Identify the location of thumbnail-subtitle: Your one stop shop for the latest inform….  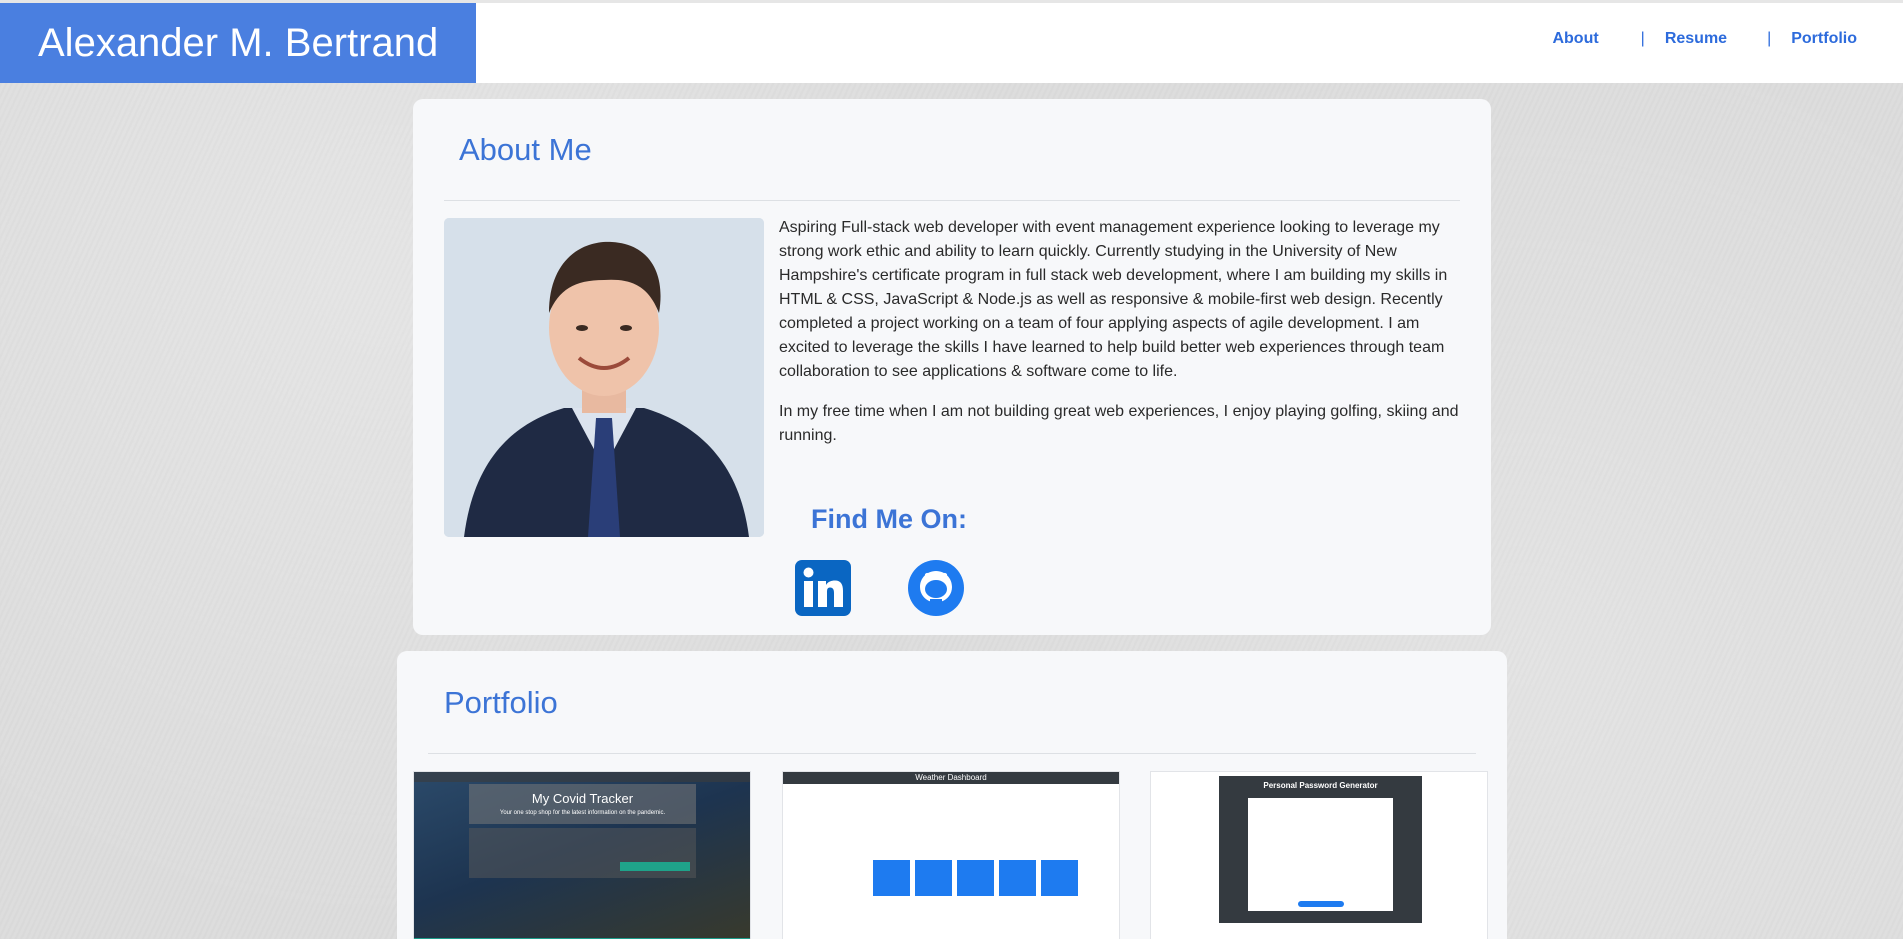
(582, 813).